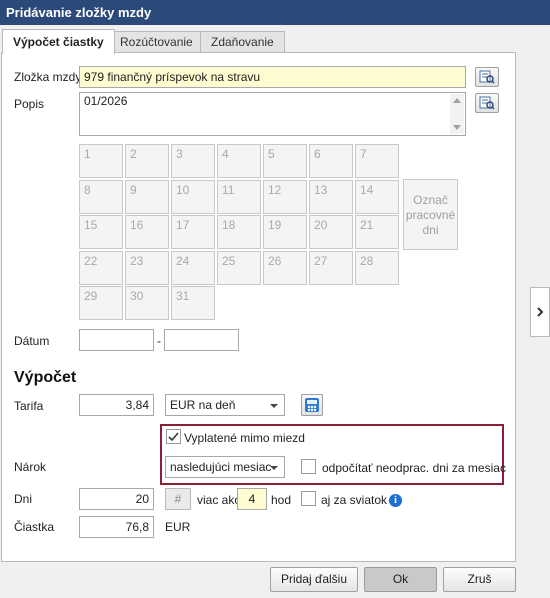  I want to click on hours-input: 4, so click(252, 499).